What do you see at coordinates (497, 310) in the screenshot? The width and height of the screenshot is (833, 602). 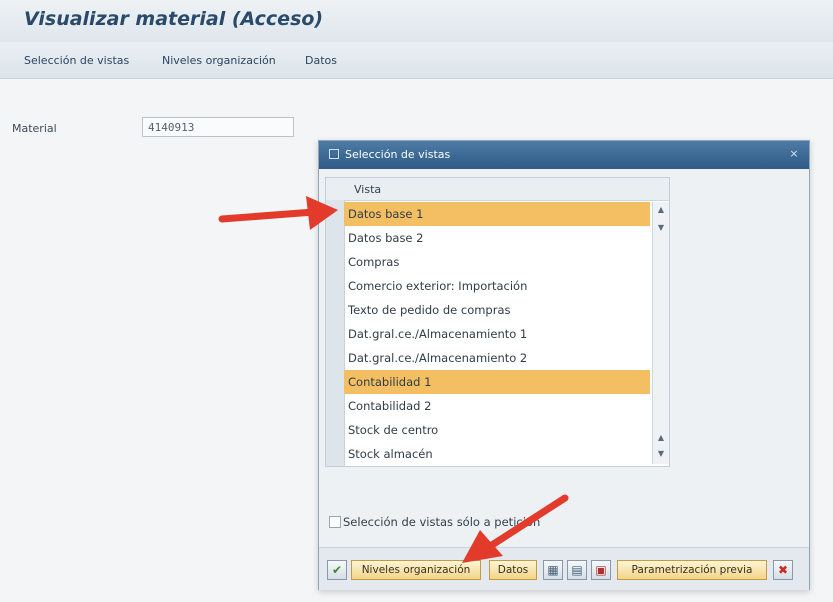 I see `table-row: Texto de pedido de compras` at bounding box center [497, 310].